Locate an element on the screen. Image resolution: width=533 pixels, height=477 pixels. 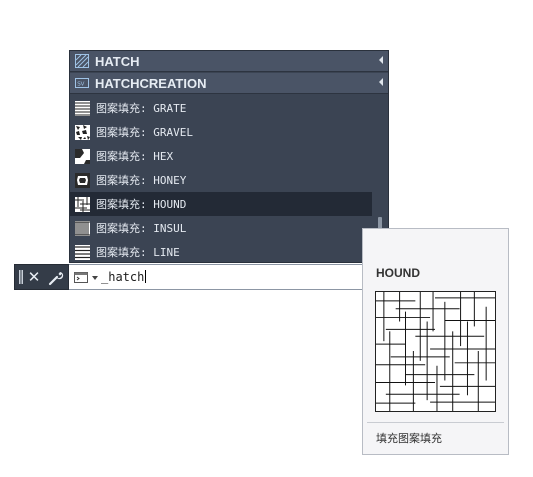
command-line-toolbar: ✕ is located at coordinates (41, 277).